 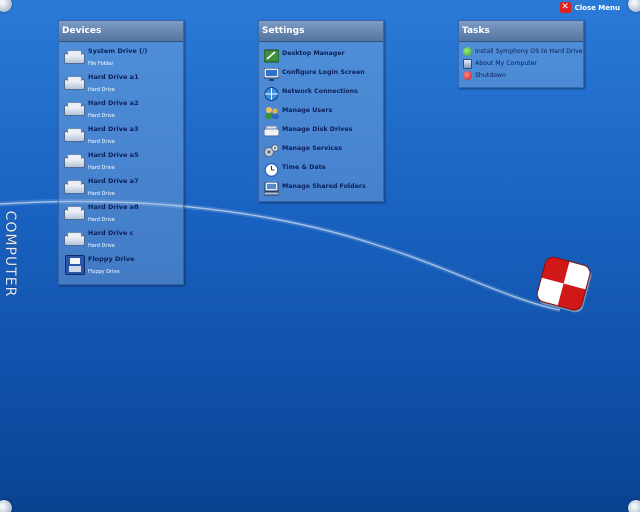 What do you see at coordinates (121, 137) in the screenshot?
I see `device-item-hard-drive-a3: Hard Drive a3 Hard Drive` at bounding box center [121, 137].